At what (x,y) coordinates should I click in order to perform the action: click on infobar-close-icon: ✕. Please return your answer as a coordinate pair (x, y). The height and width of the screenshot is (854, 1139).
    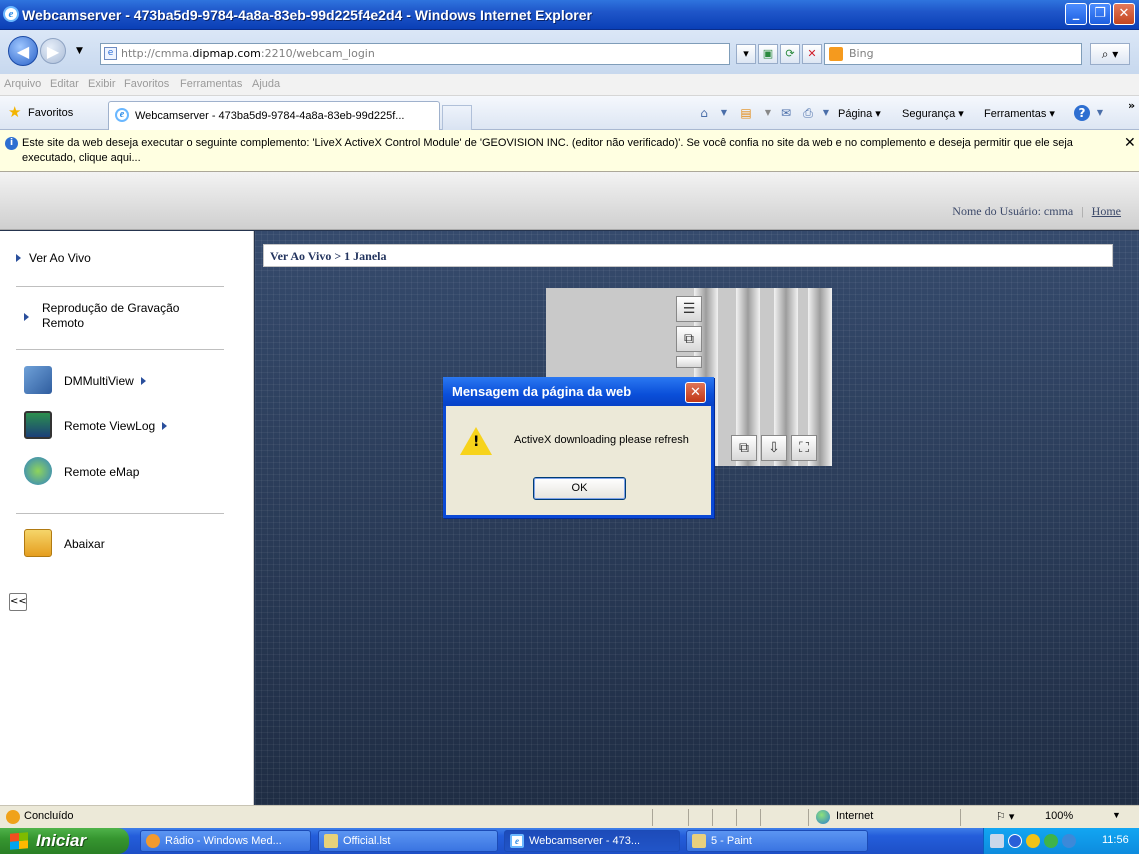
    Looking at the image, I should click on (1130, 143).